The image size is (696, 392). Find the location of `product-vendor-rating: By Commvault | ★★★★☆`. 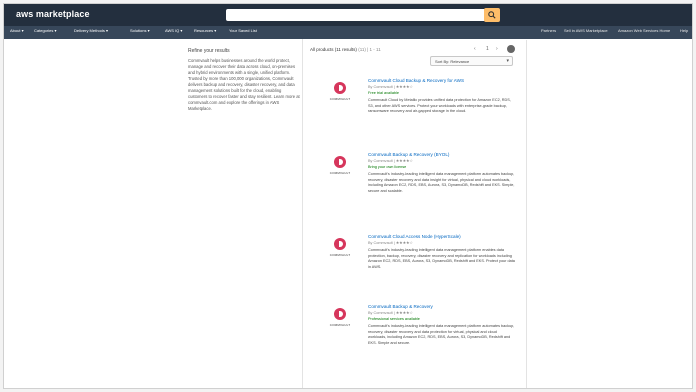

product-vendor-rating: By Commvault | ★★★★☆ is located at coordinates (390, 243).